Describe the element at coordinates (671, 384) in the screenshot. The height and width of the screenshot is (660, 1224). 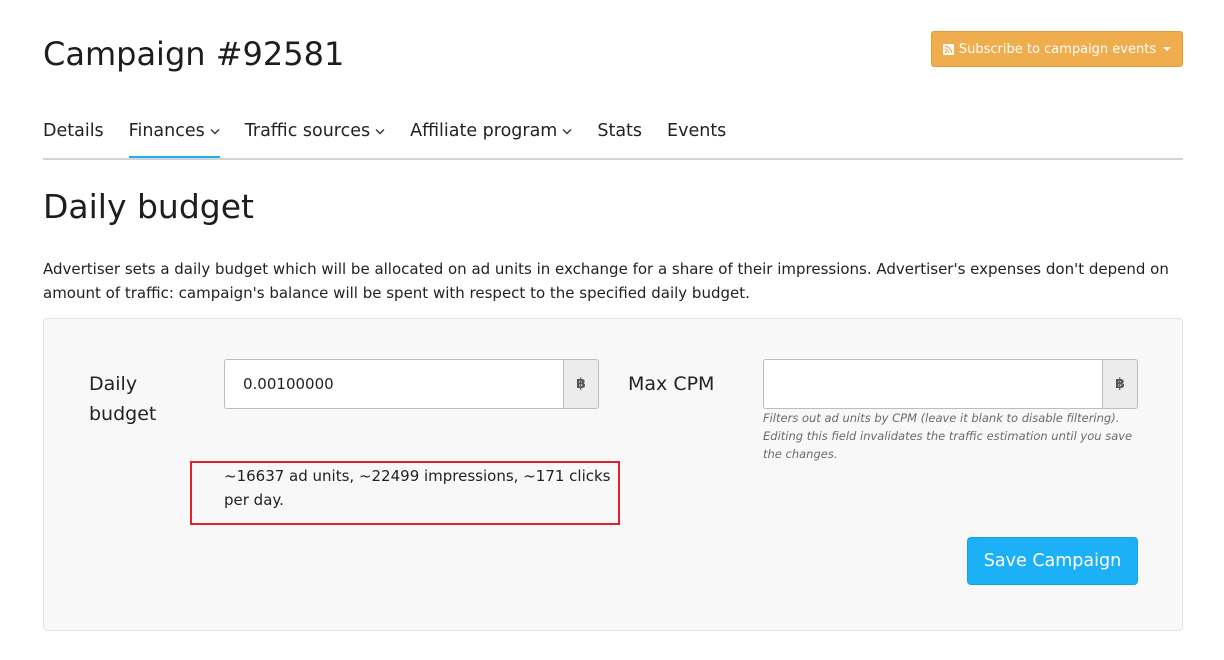
I see `max-cpm-label: Max CPM` at that location.